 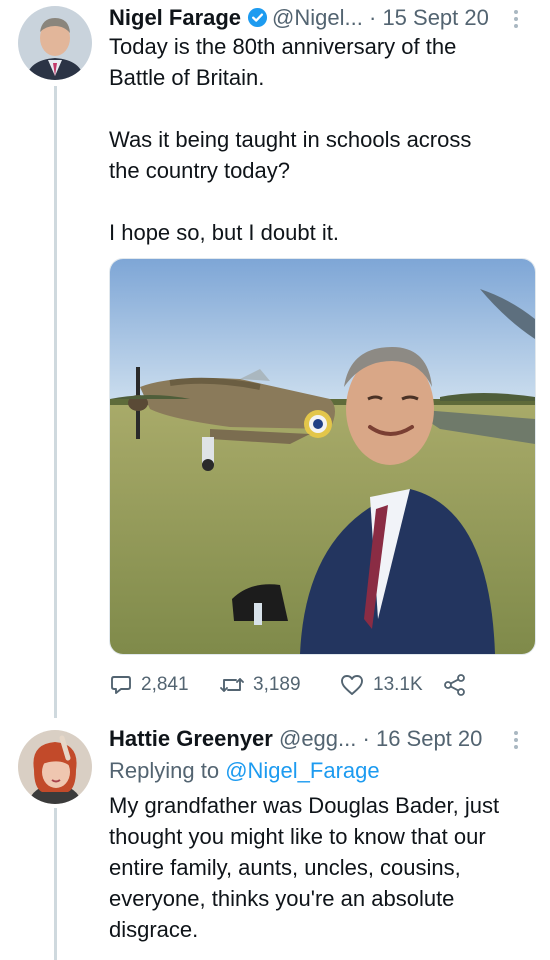 I want to click on heart-icon, so click(x=352, y=685).